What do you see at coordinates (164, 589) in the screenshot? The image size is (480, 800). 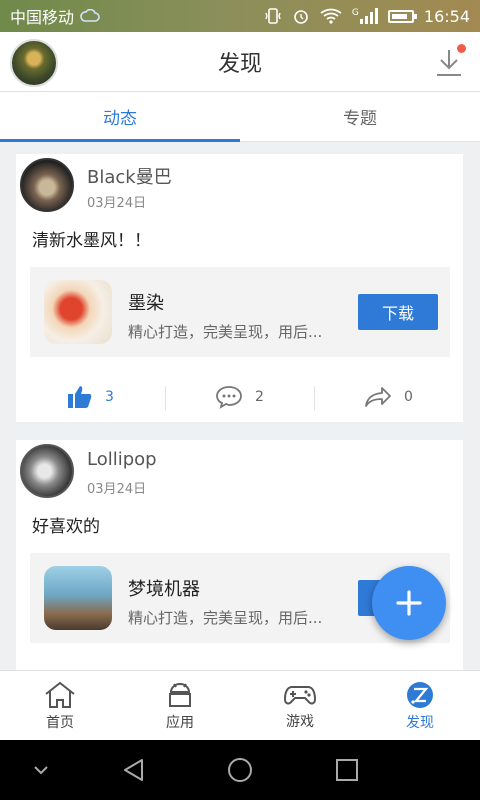 I see `app-name: 梦境机器` at bounding box center [164, 589].